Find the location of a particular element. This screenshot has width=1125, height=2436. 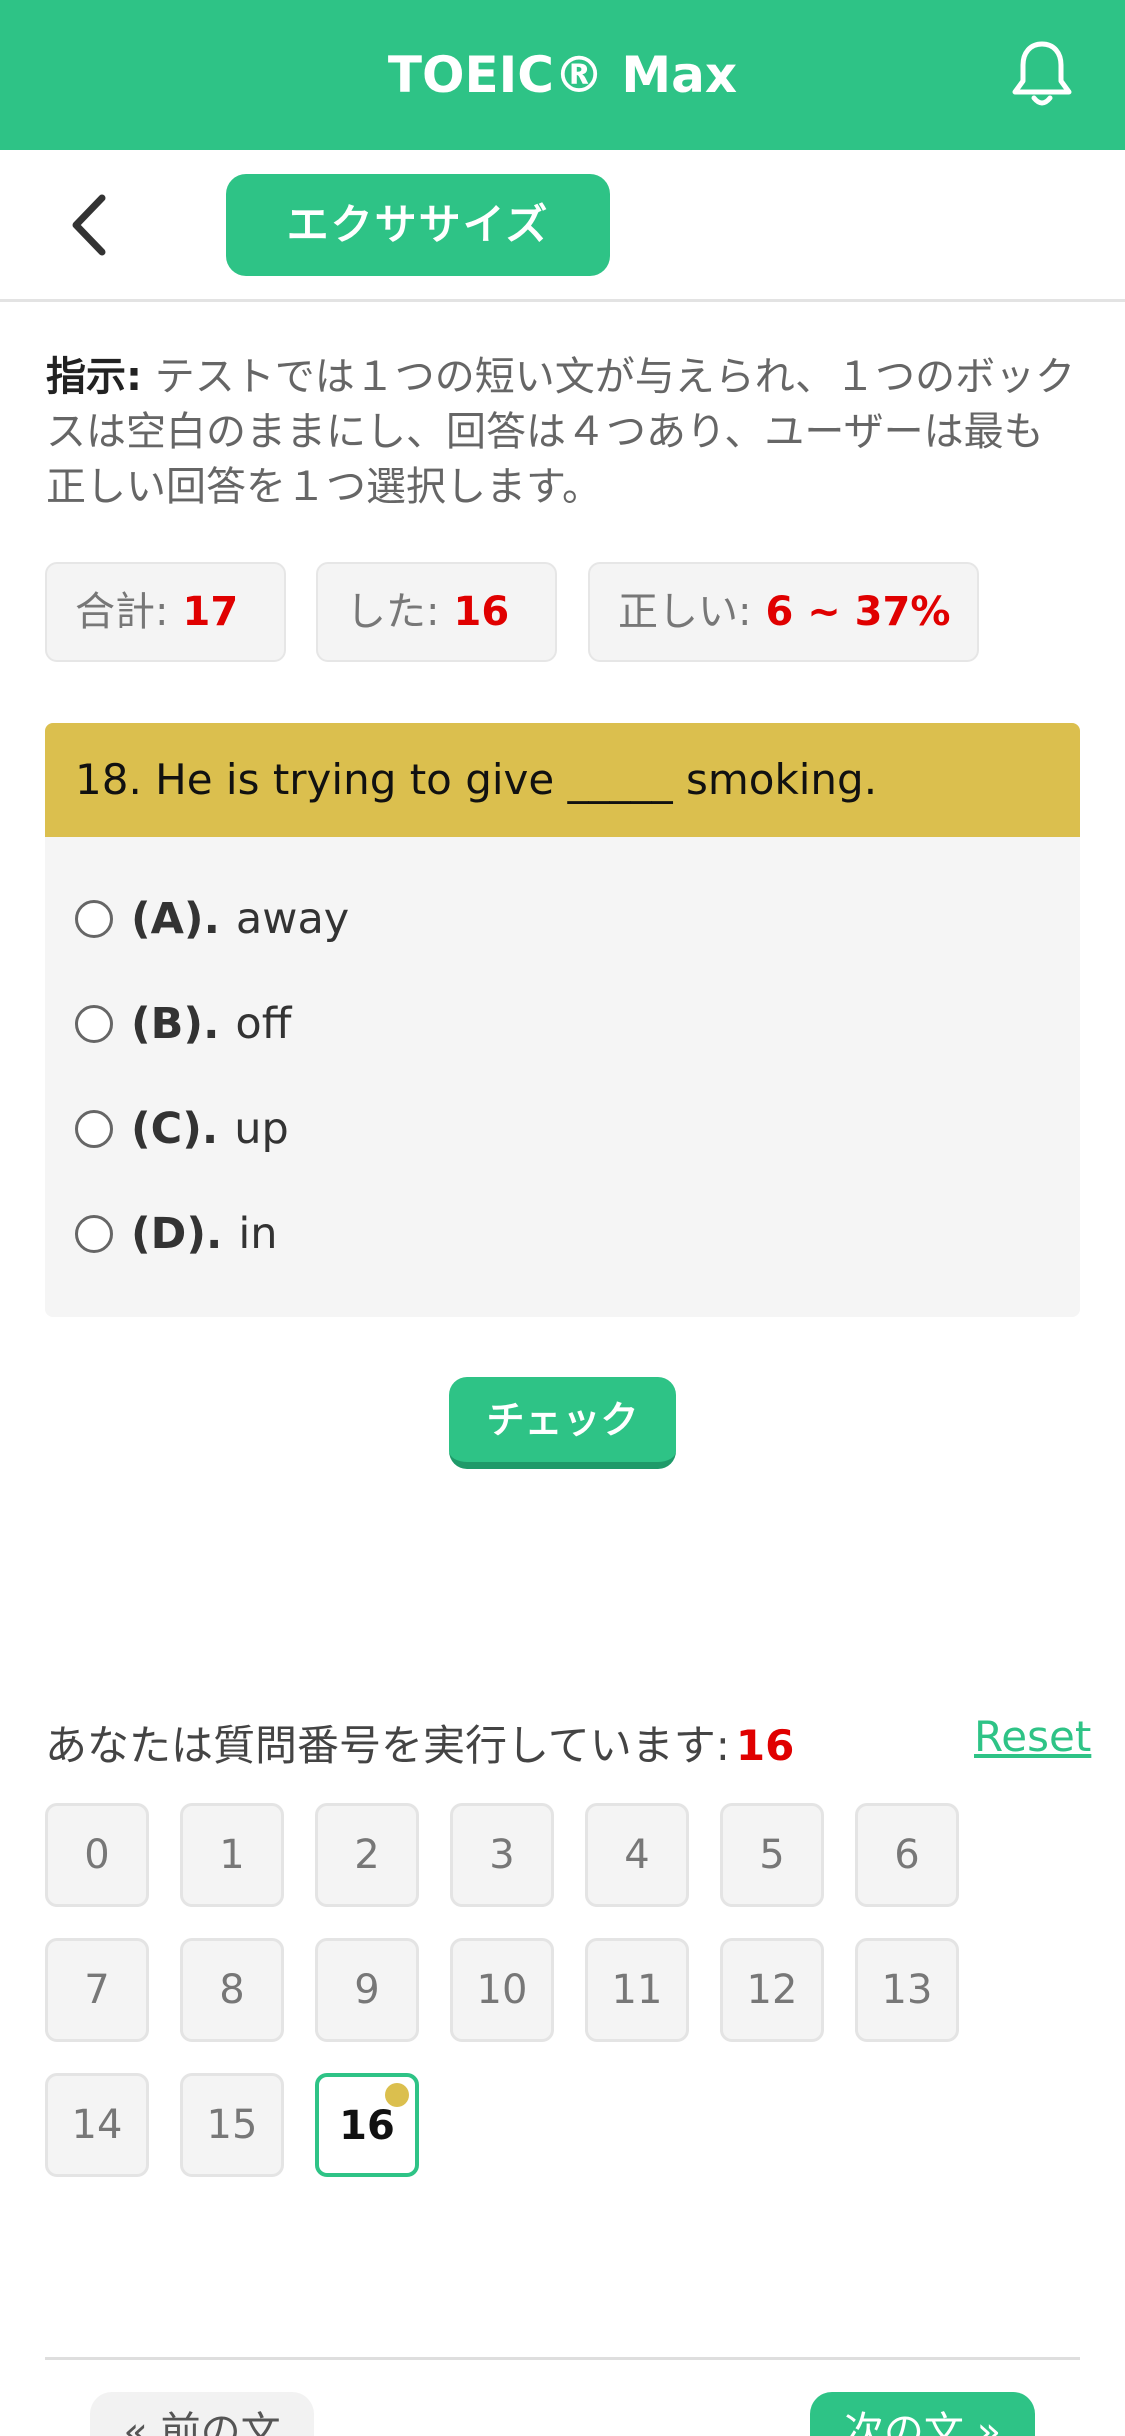

question-text: 18. He is trying to give _____ smoking. is located at coordinates (562, 780).